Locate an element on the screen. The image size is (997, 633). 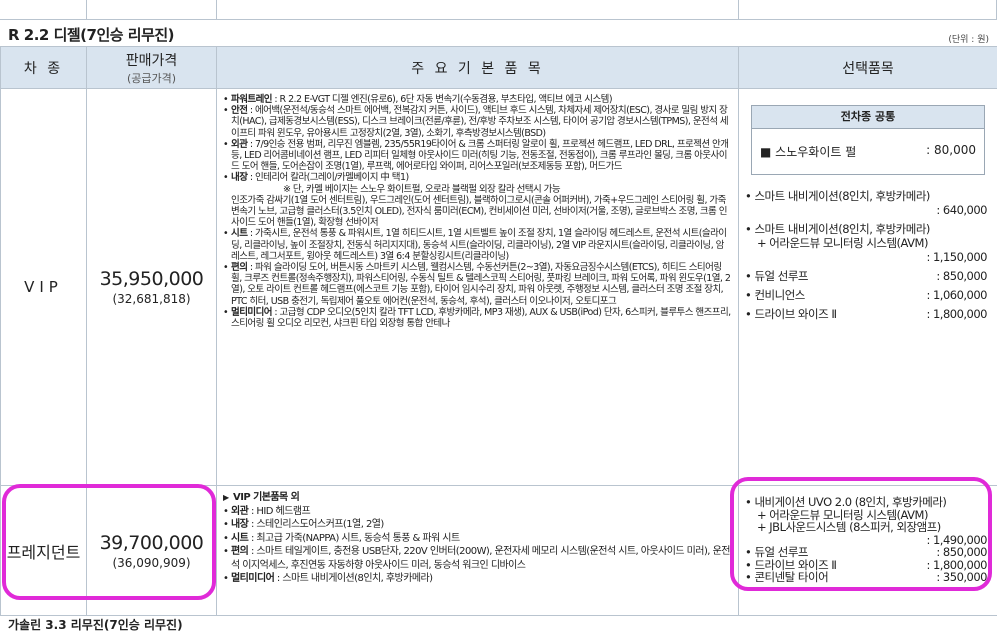
feature-item: 시트 : 최고급 가죽(NAPPA) 시트, 동승석 통풍 & 파워 시트 is located at coordinates (477, 539).